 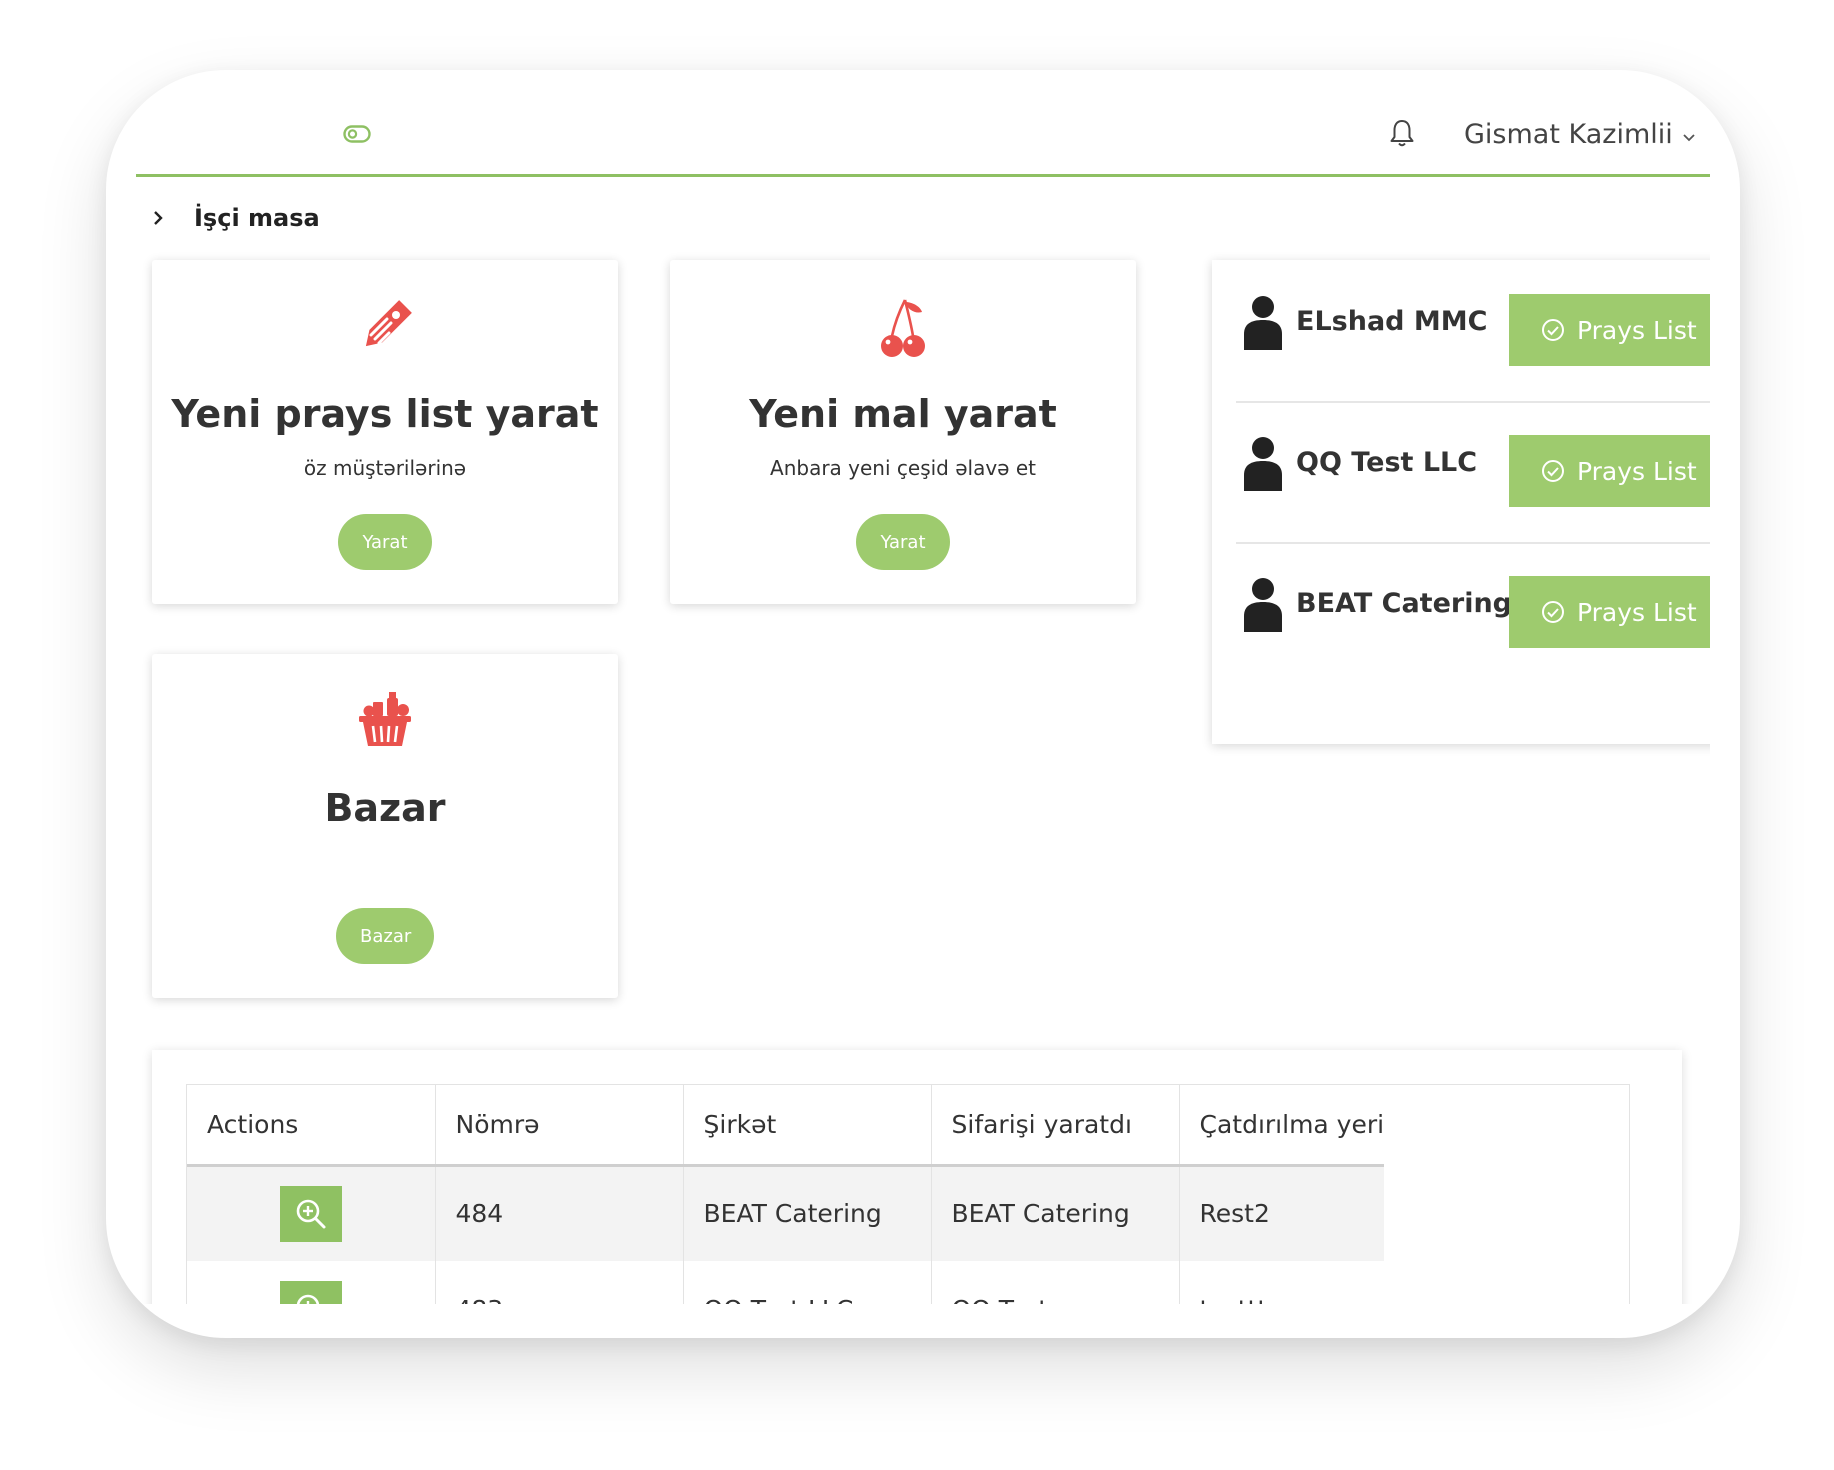 I want to click on create-price-list-button: Yarat, so click(x=385, y=542).